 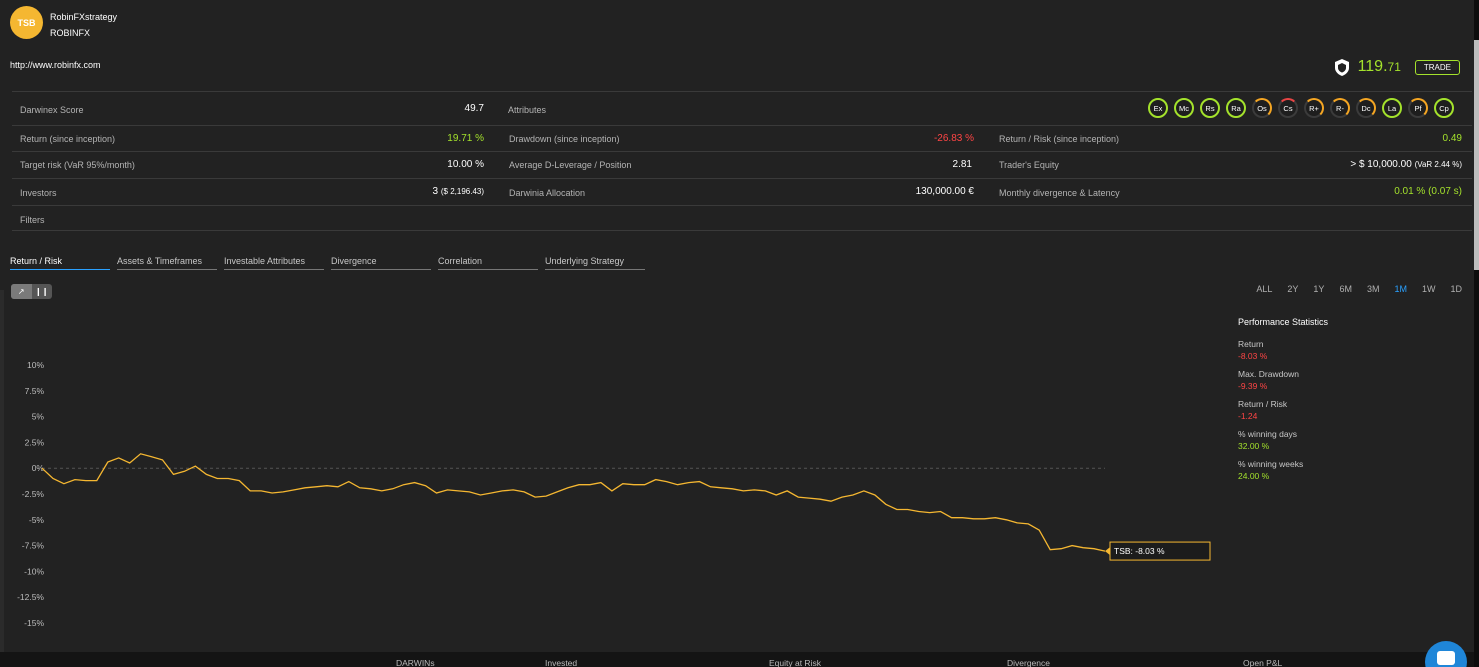 What do you see at coordinates (70, 33) in the screenshot?
I see `strategy-code: ROBINFX` at bounding box center [70, 33].